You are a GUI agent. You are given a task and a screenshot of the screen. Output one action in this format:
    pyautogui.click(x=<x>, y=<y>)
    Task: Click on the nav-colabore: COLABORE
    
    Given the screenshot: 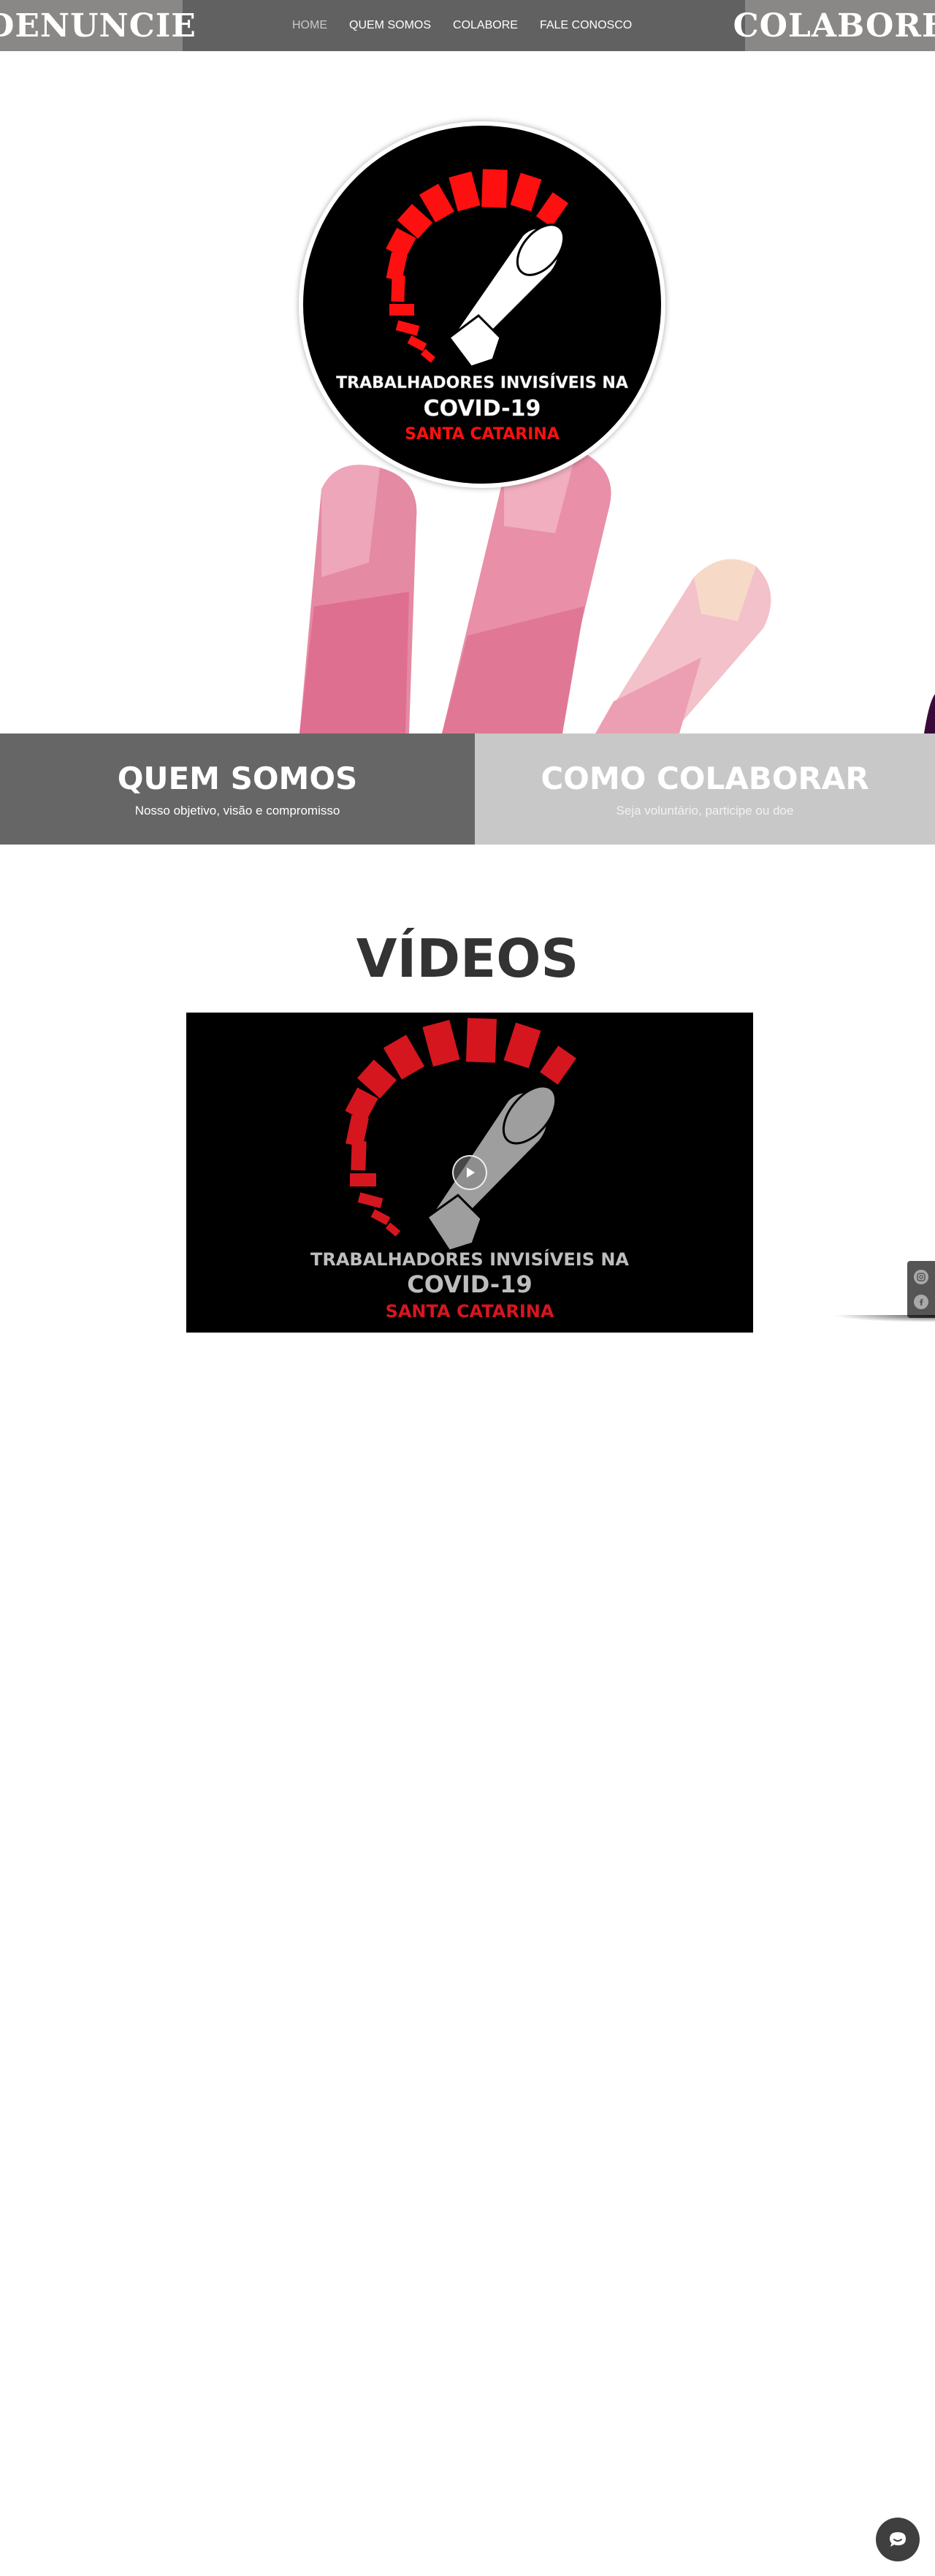 What is the action you would take?
    pyautogui.click(x=485, y=25)
    